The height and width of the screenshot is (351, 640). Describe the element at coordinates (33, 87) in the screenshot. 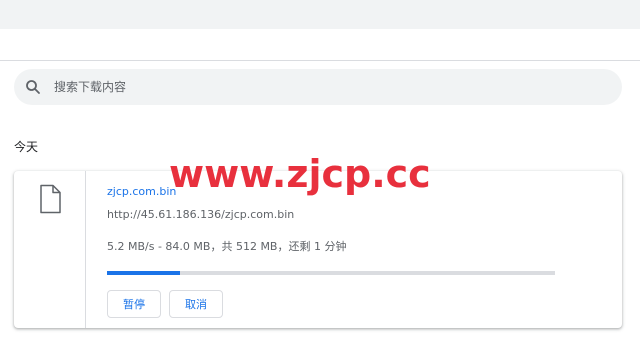

I see `search-icon` at that location.